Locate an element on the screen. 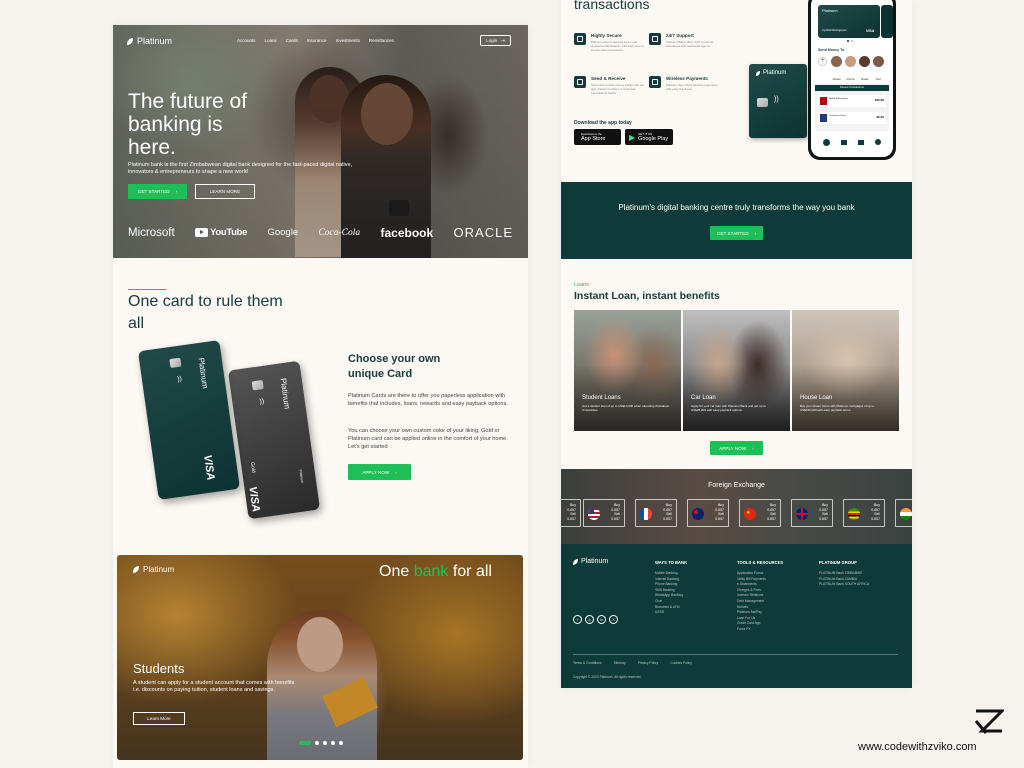  download-title: Download the app today is located at coordinates (603, 123).